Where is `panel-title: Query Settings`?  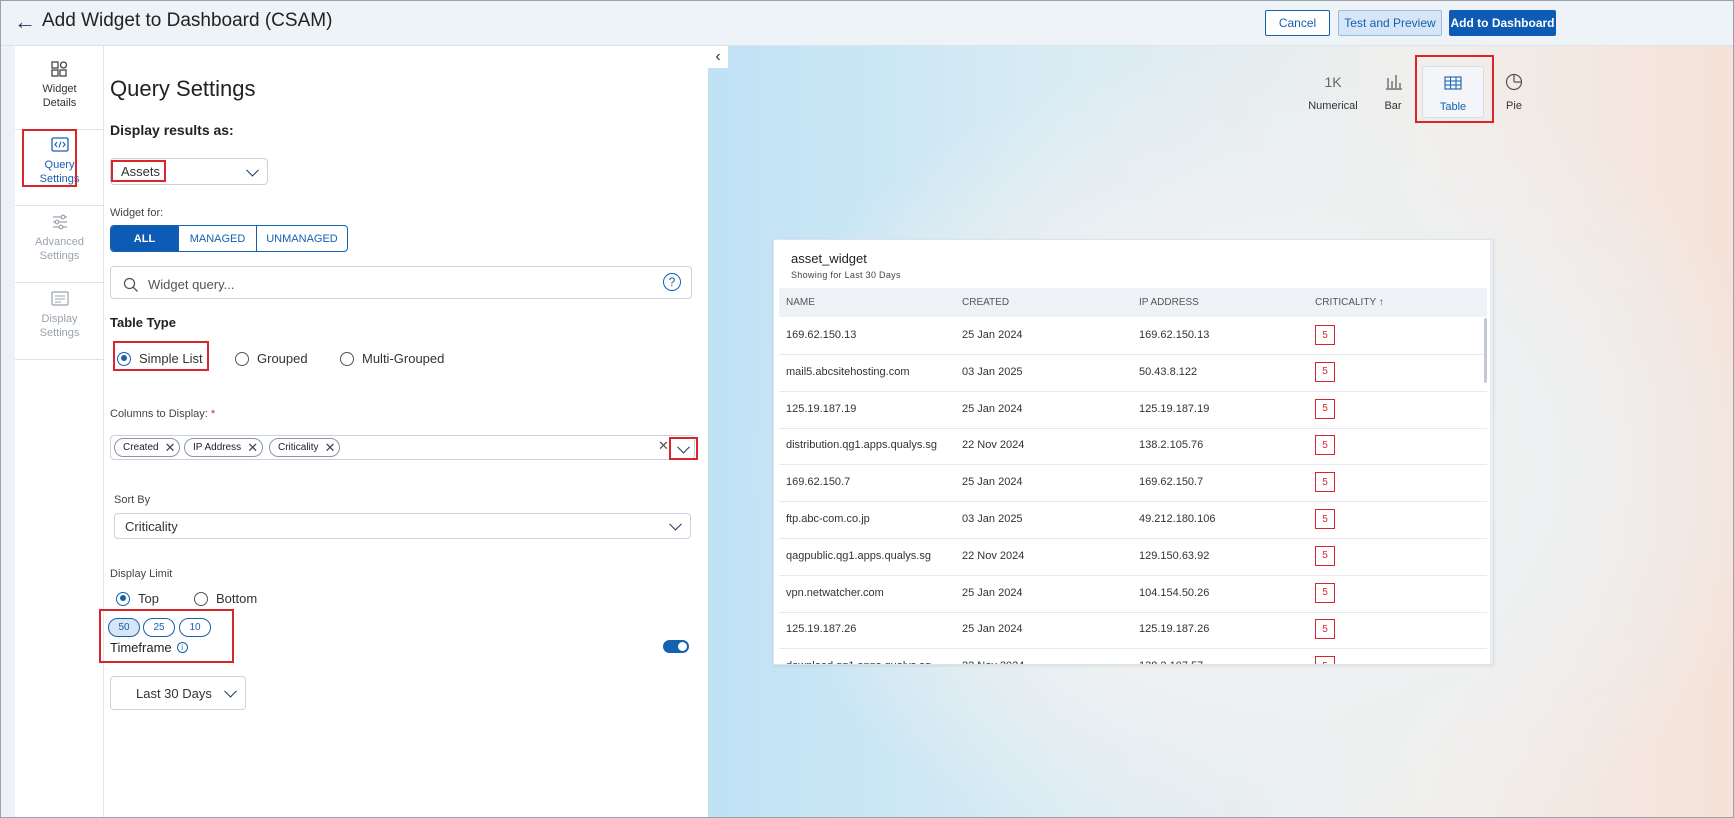
panel-title: Query Settings is located at coordinates (183, 88).